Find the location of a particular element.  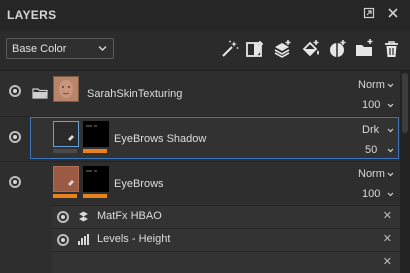

panel-titlebar: LAYERS is located at coordinates (205, 15).